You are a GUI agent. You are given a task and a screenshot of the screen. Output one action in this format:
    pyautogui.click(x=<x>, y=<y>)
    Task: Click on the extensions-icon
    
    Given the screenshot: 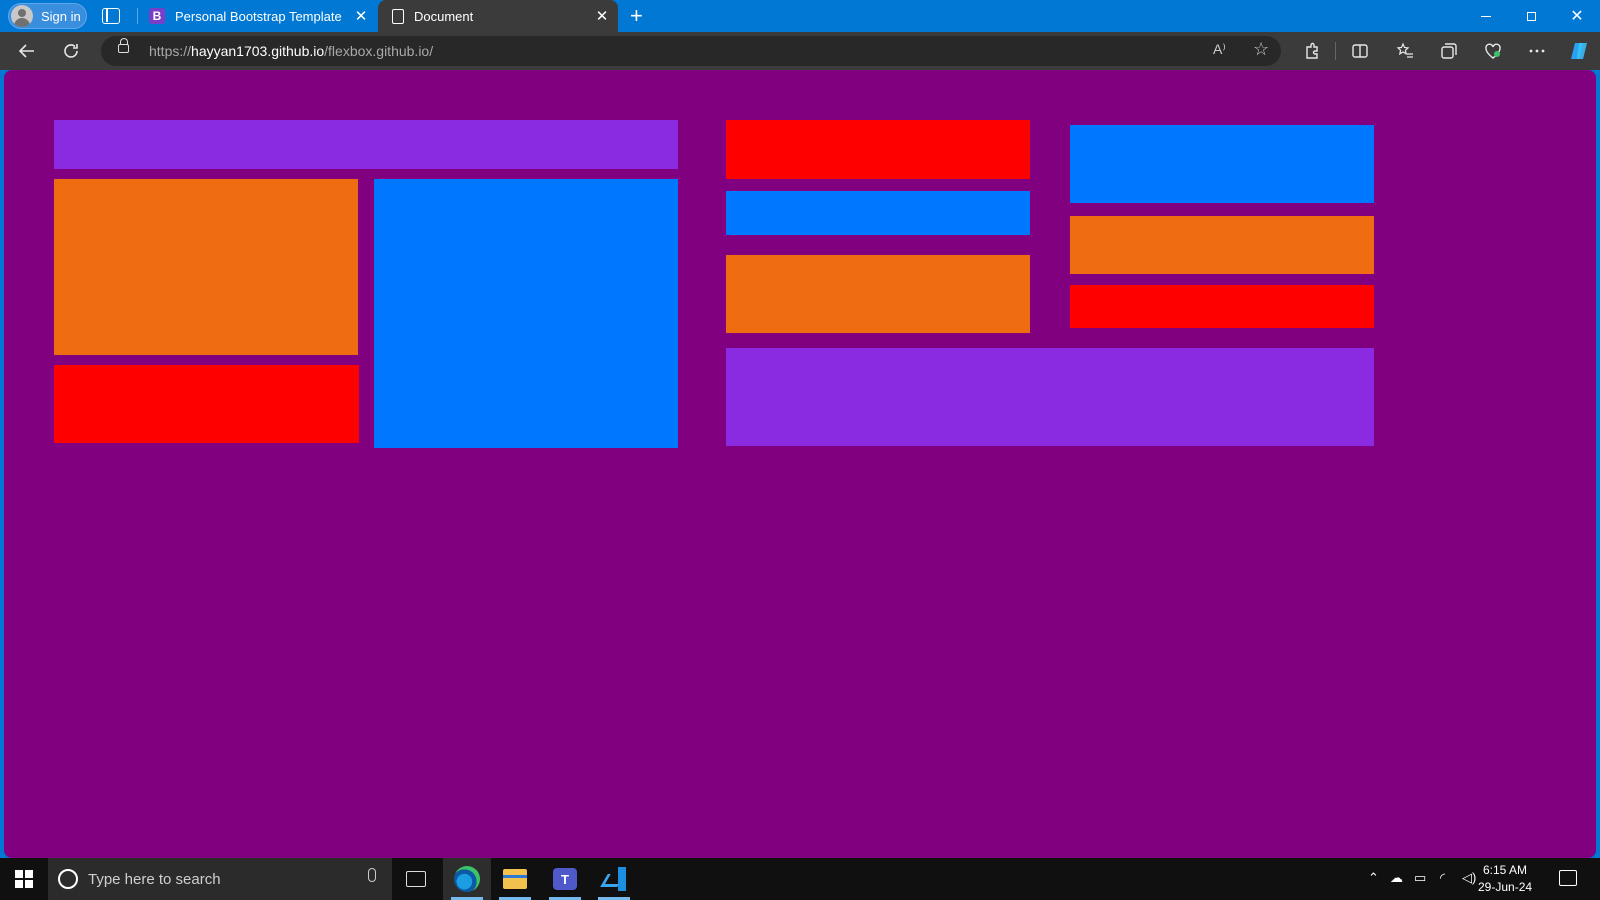 What is the action you would take?
    pyautogui.click(x=1312, y=51)
    